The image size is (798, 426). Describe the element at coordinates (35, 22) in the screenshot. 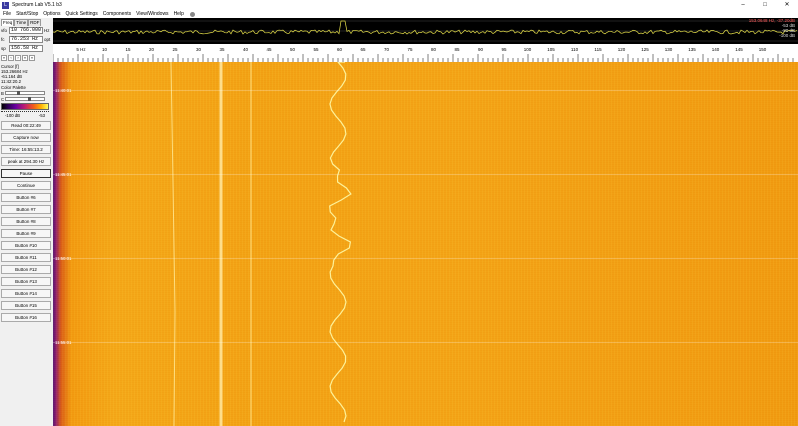

I see `tab-rdf: RDF` at that location.